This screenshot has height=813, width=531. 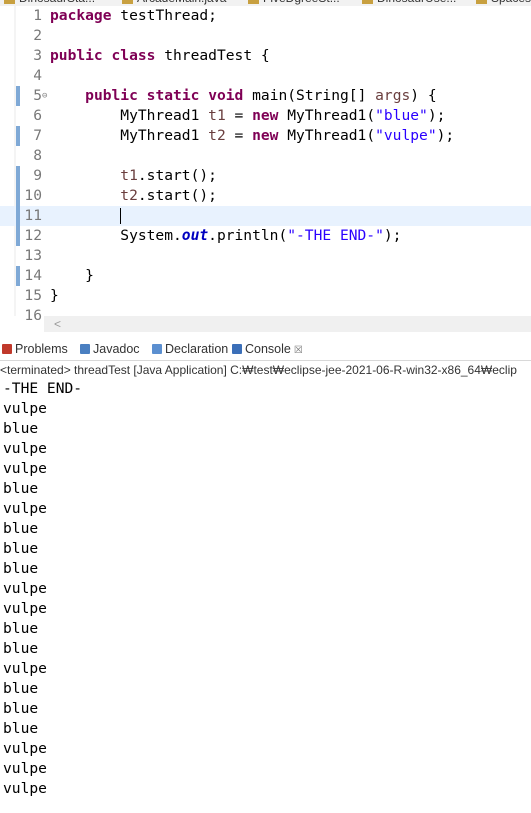 I want to click on code-token: t1, so click(x=129, y=175).